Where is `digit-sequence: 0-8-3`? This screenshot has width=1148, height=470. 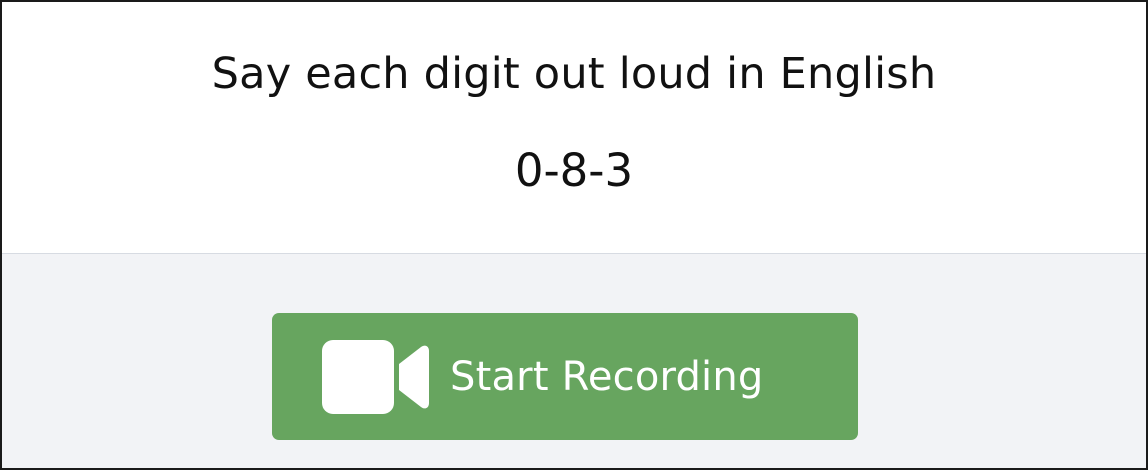 digit-sequence: 0-8-3 is located at coordinates (574, 170).